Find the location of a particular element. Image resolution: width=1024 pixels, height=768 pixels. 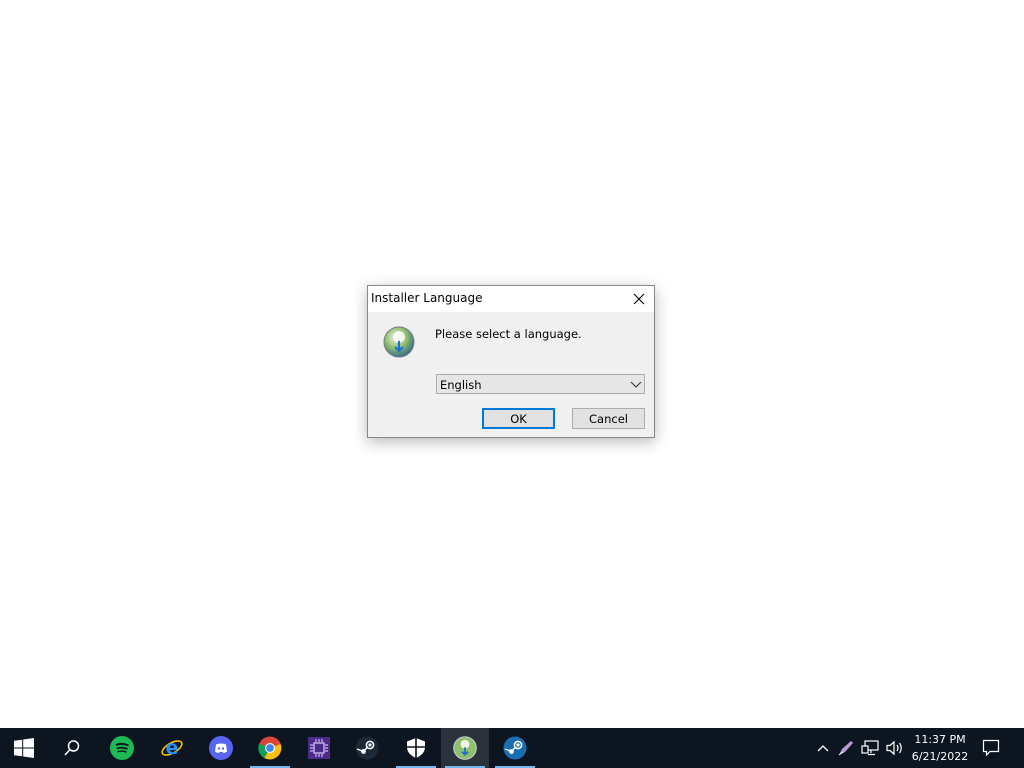

spotify-icon is located at coordinates (122, 748).